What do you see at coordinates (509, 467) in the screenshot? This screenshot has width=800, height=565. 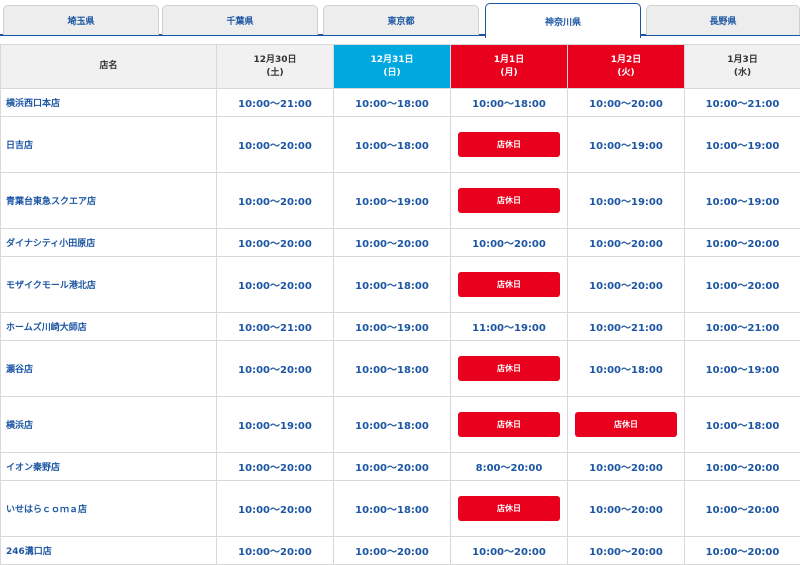 I see `hours-cell: 8:00～20:00` at bounding box center [509, 467].